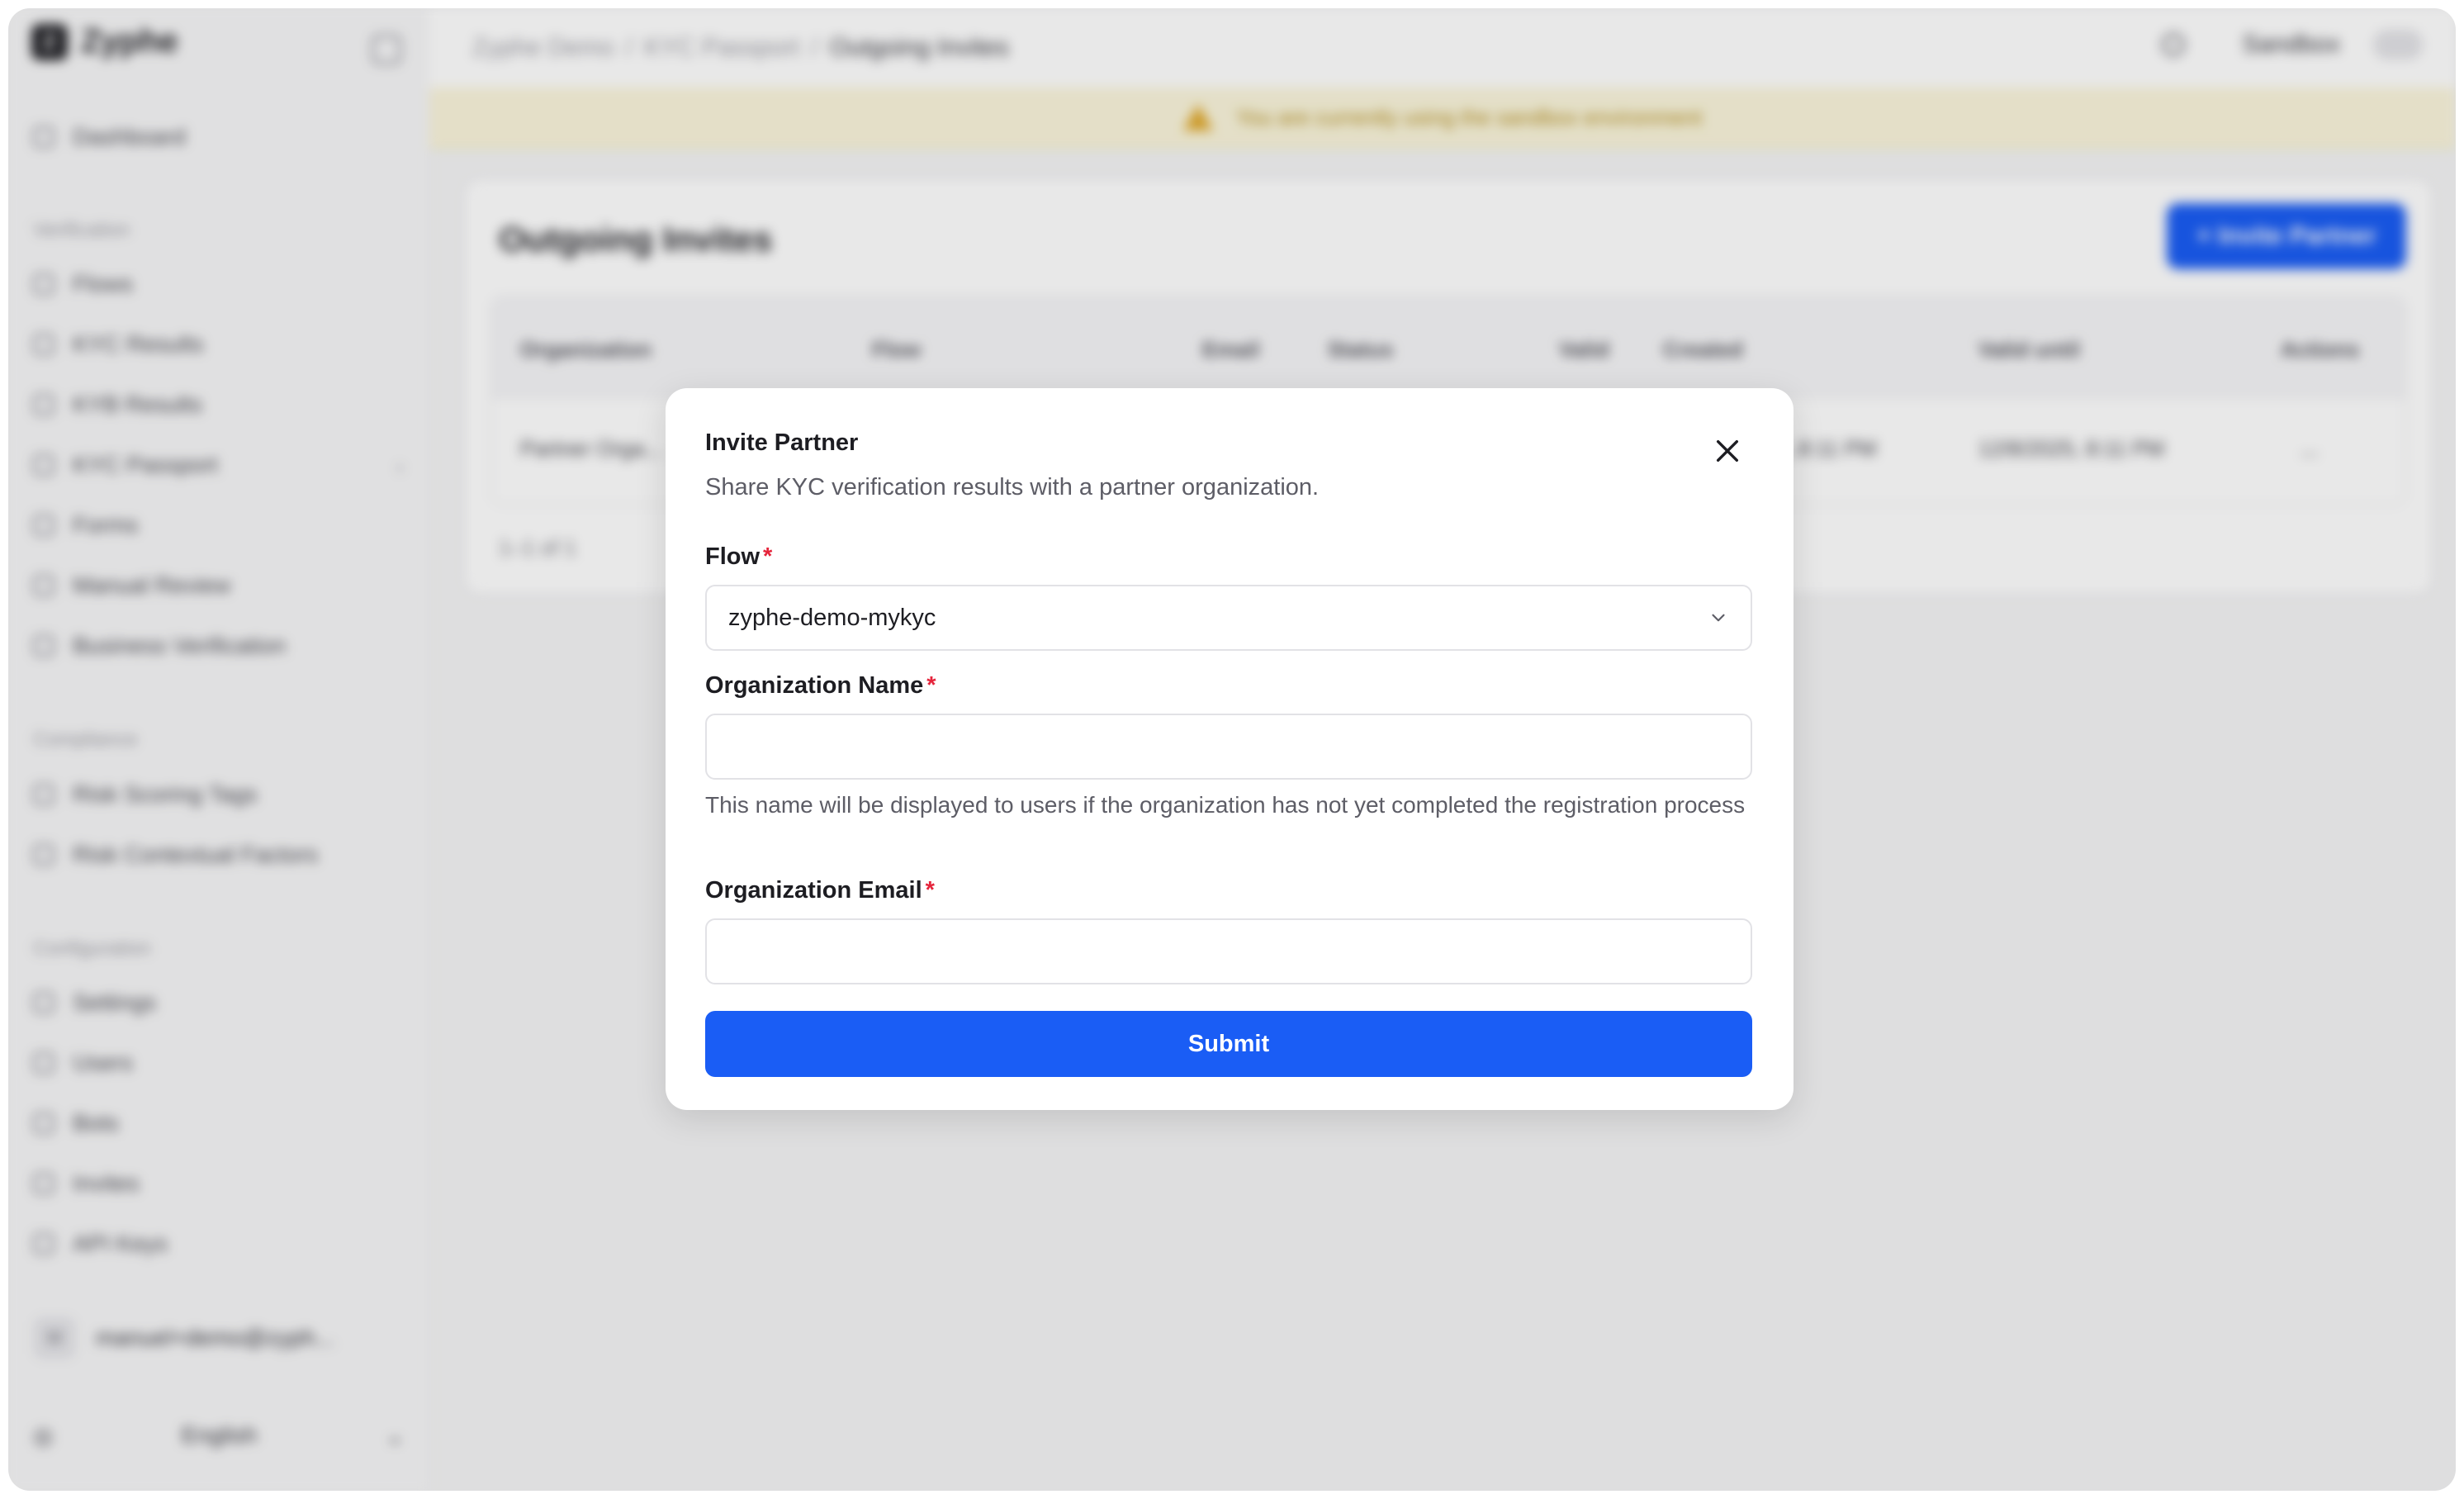 Image resolution: width=2464 pixels, height=1499 pixels. I want to click on label-text: Organization Email, so click(814, 891).